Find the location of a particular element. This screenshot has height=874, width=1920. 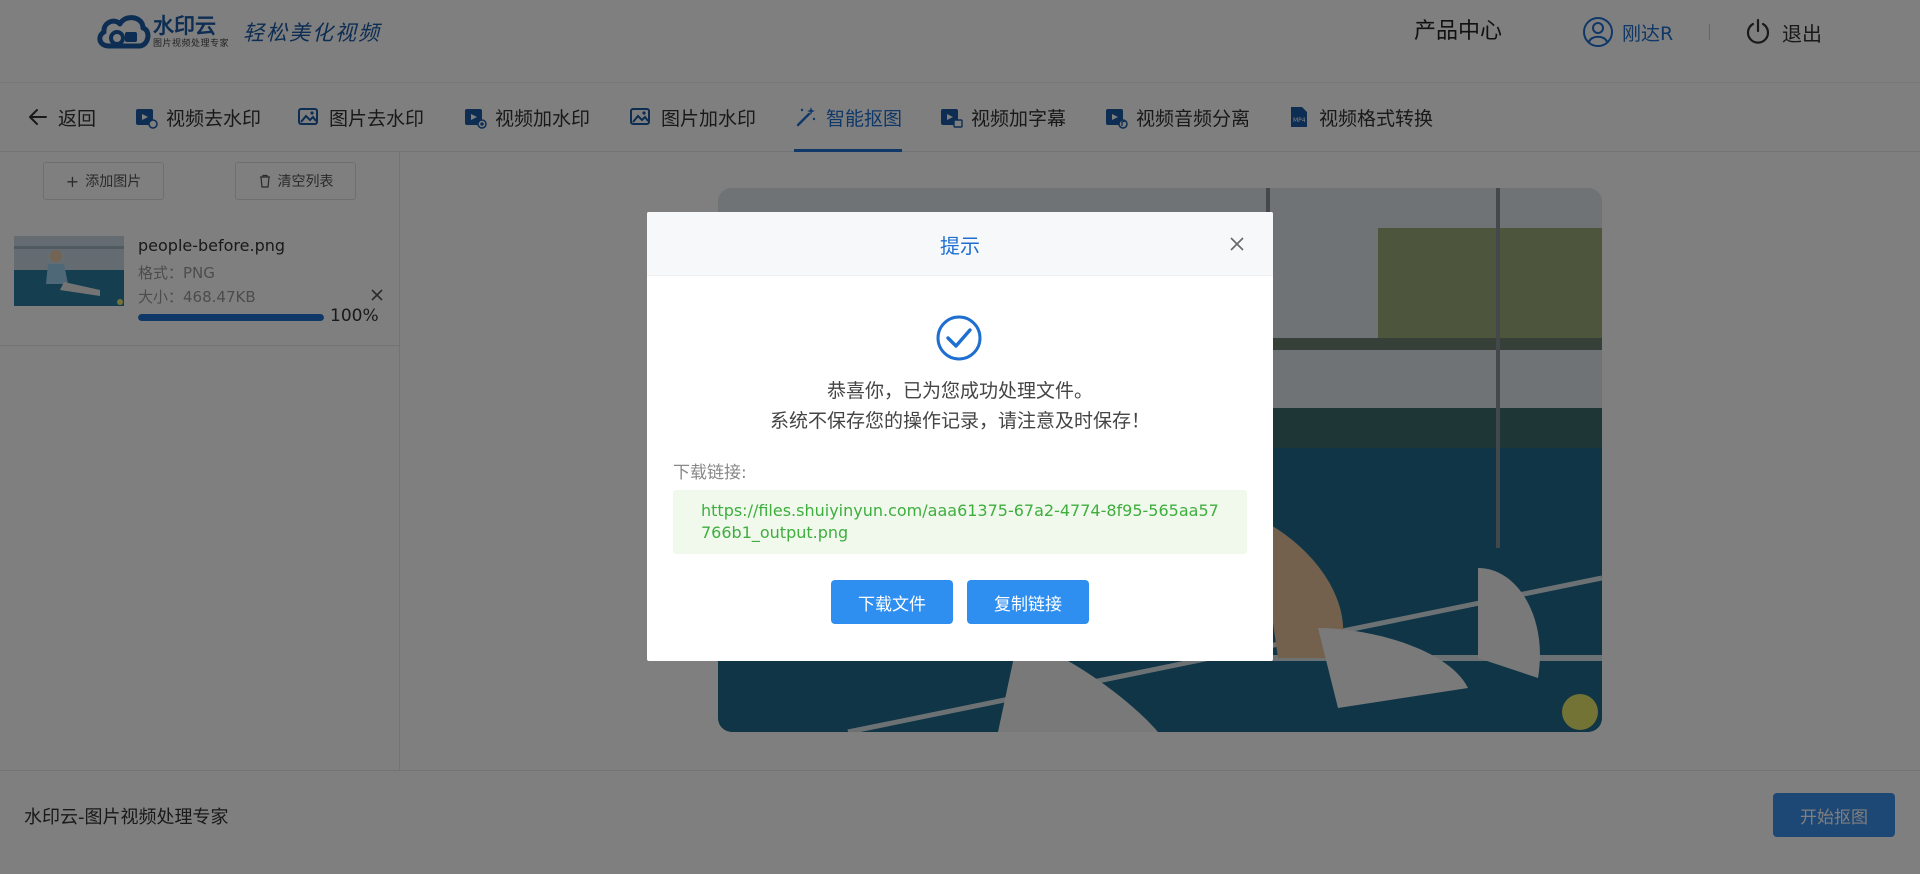

close-icon is located at coordinates (1237, 244).